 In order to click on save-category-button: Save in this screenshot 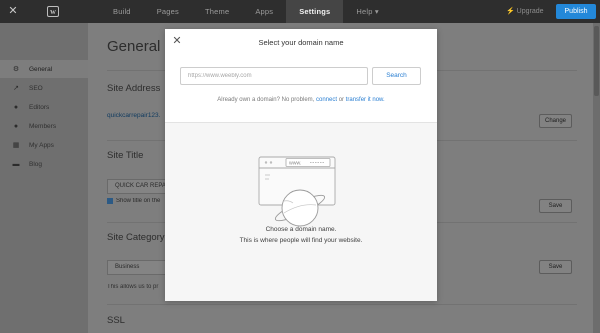, I will do `click(555, 267)`.